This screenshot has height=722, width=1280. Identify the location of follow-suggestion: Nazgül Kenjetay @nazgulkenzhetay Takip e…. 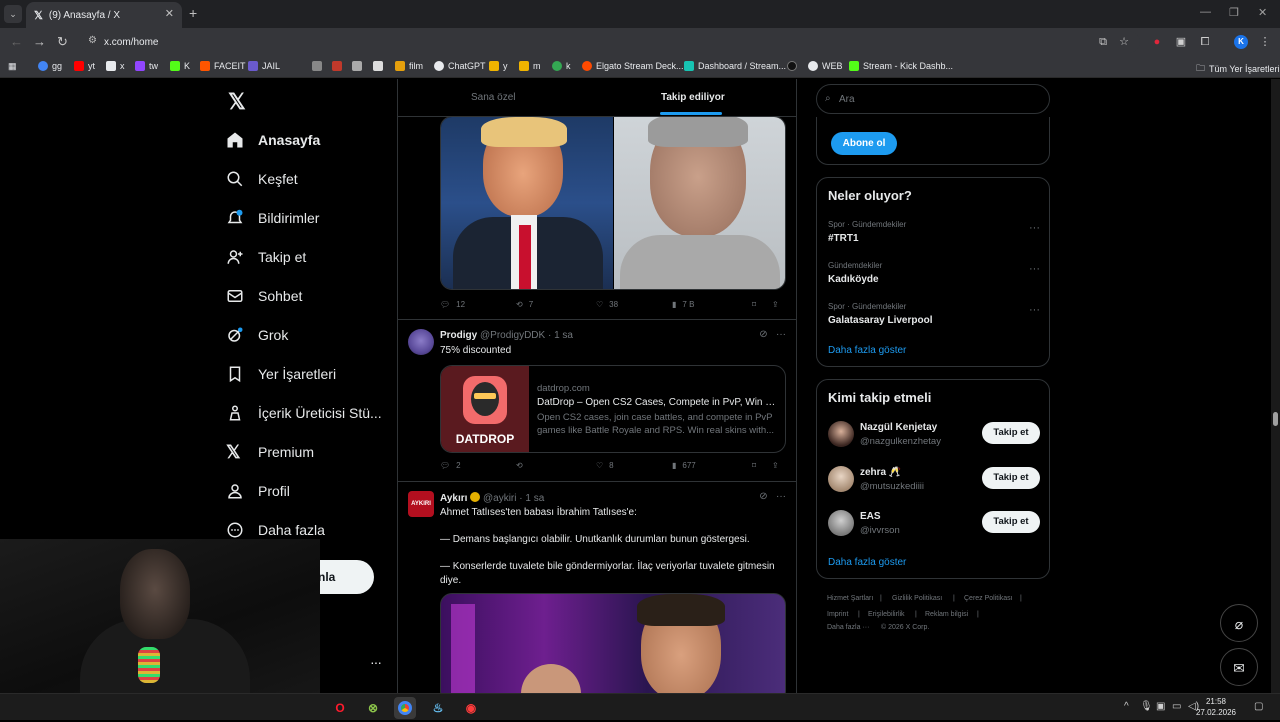
(934, 436).